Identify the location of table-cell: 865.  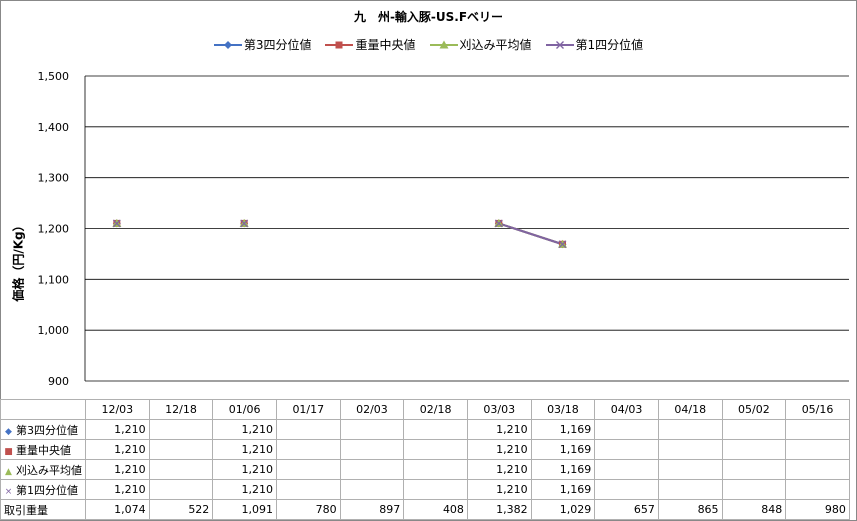
(690, 509).